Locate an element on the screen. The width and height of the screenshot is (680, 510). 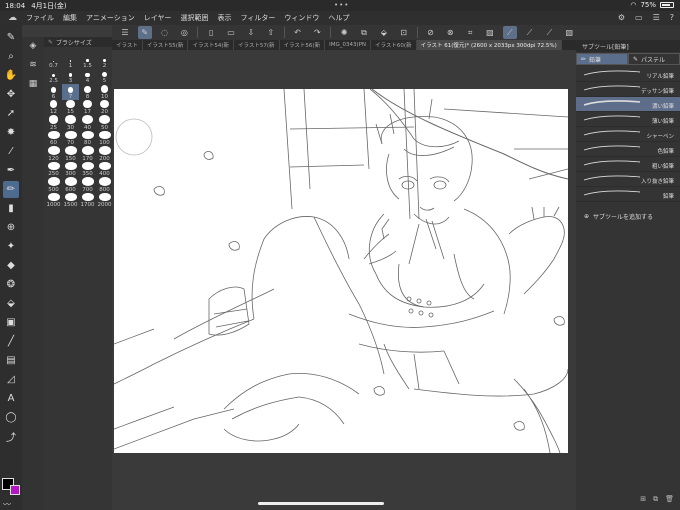
menu-help: ヘルプ is located at coordinates (338, 18).